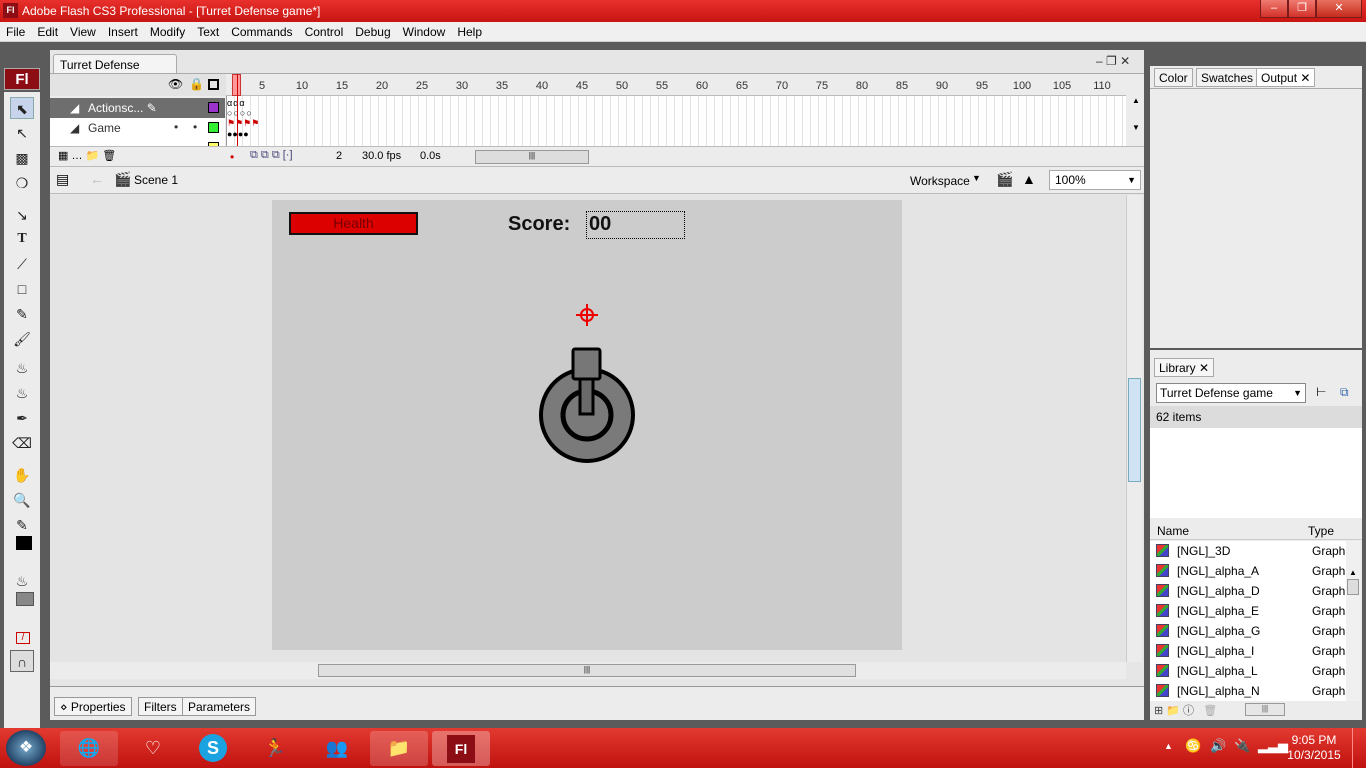 This screenshot has height=768, width=1366. I want to click on menu-text: Text, so click(208, 30).